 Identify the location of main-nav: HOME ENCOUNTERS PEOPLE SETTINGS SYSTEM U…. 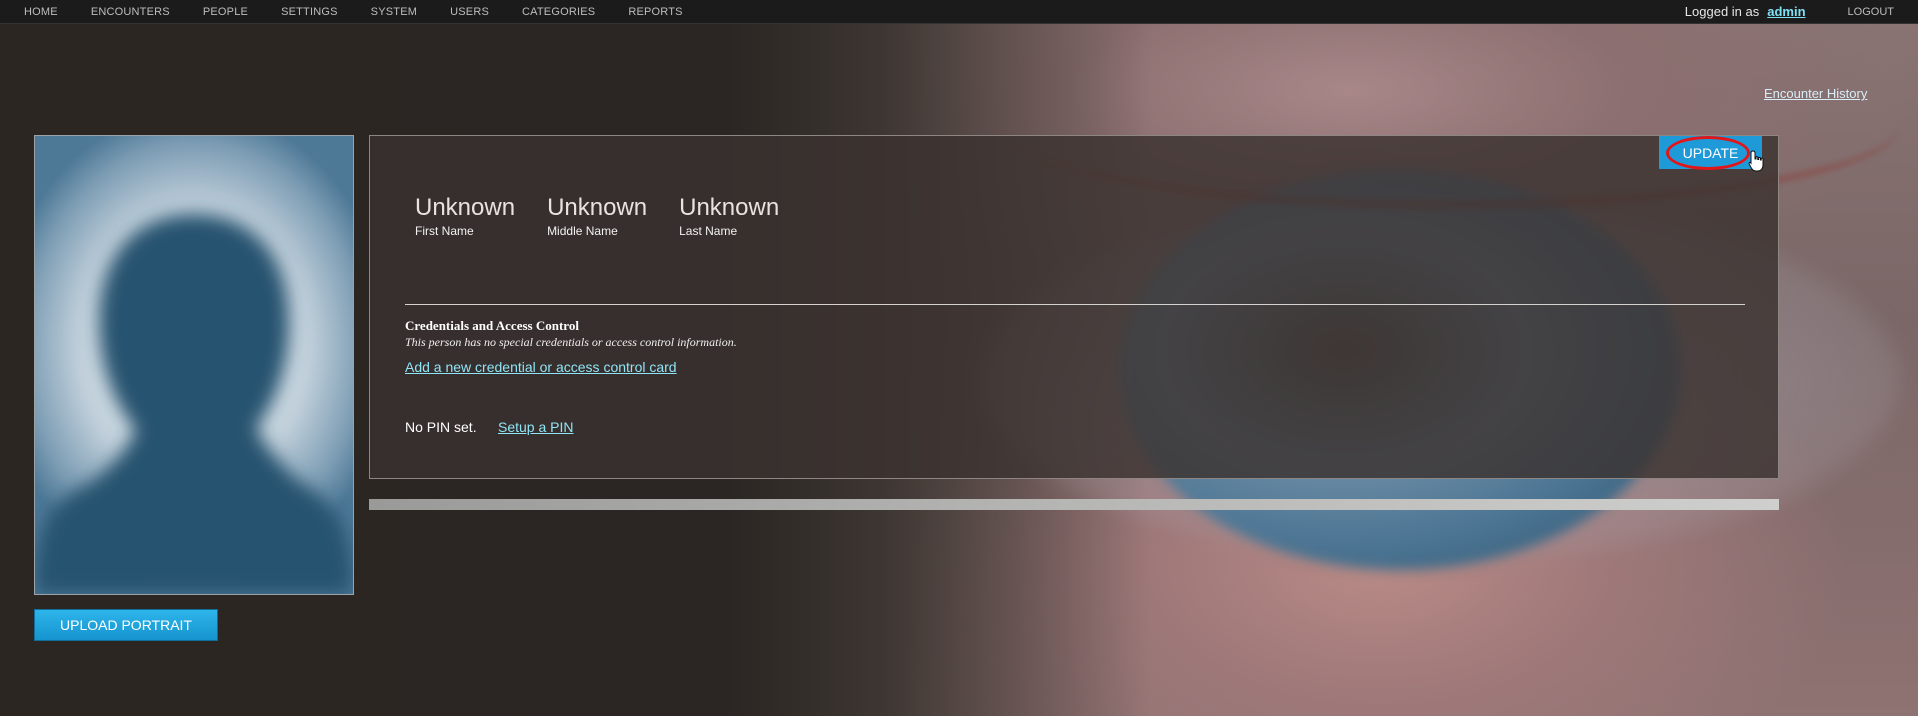
(370, 11).